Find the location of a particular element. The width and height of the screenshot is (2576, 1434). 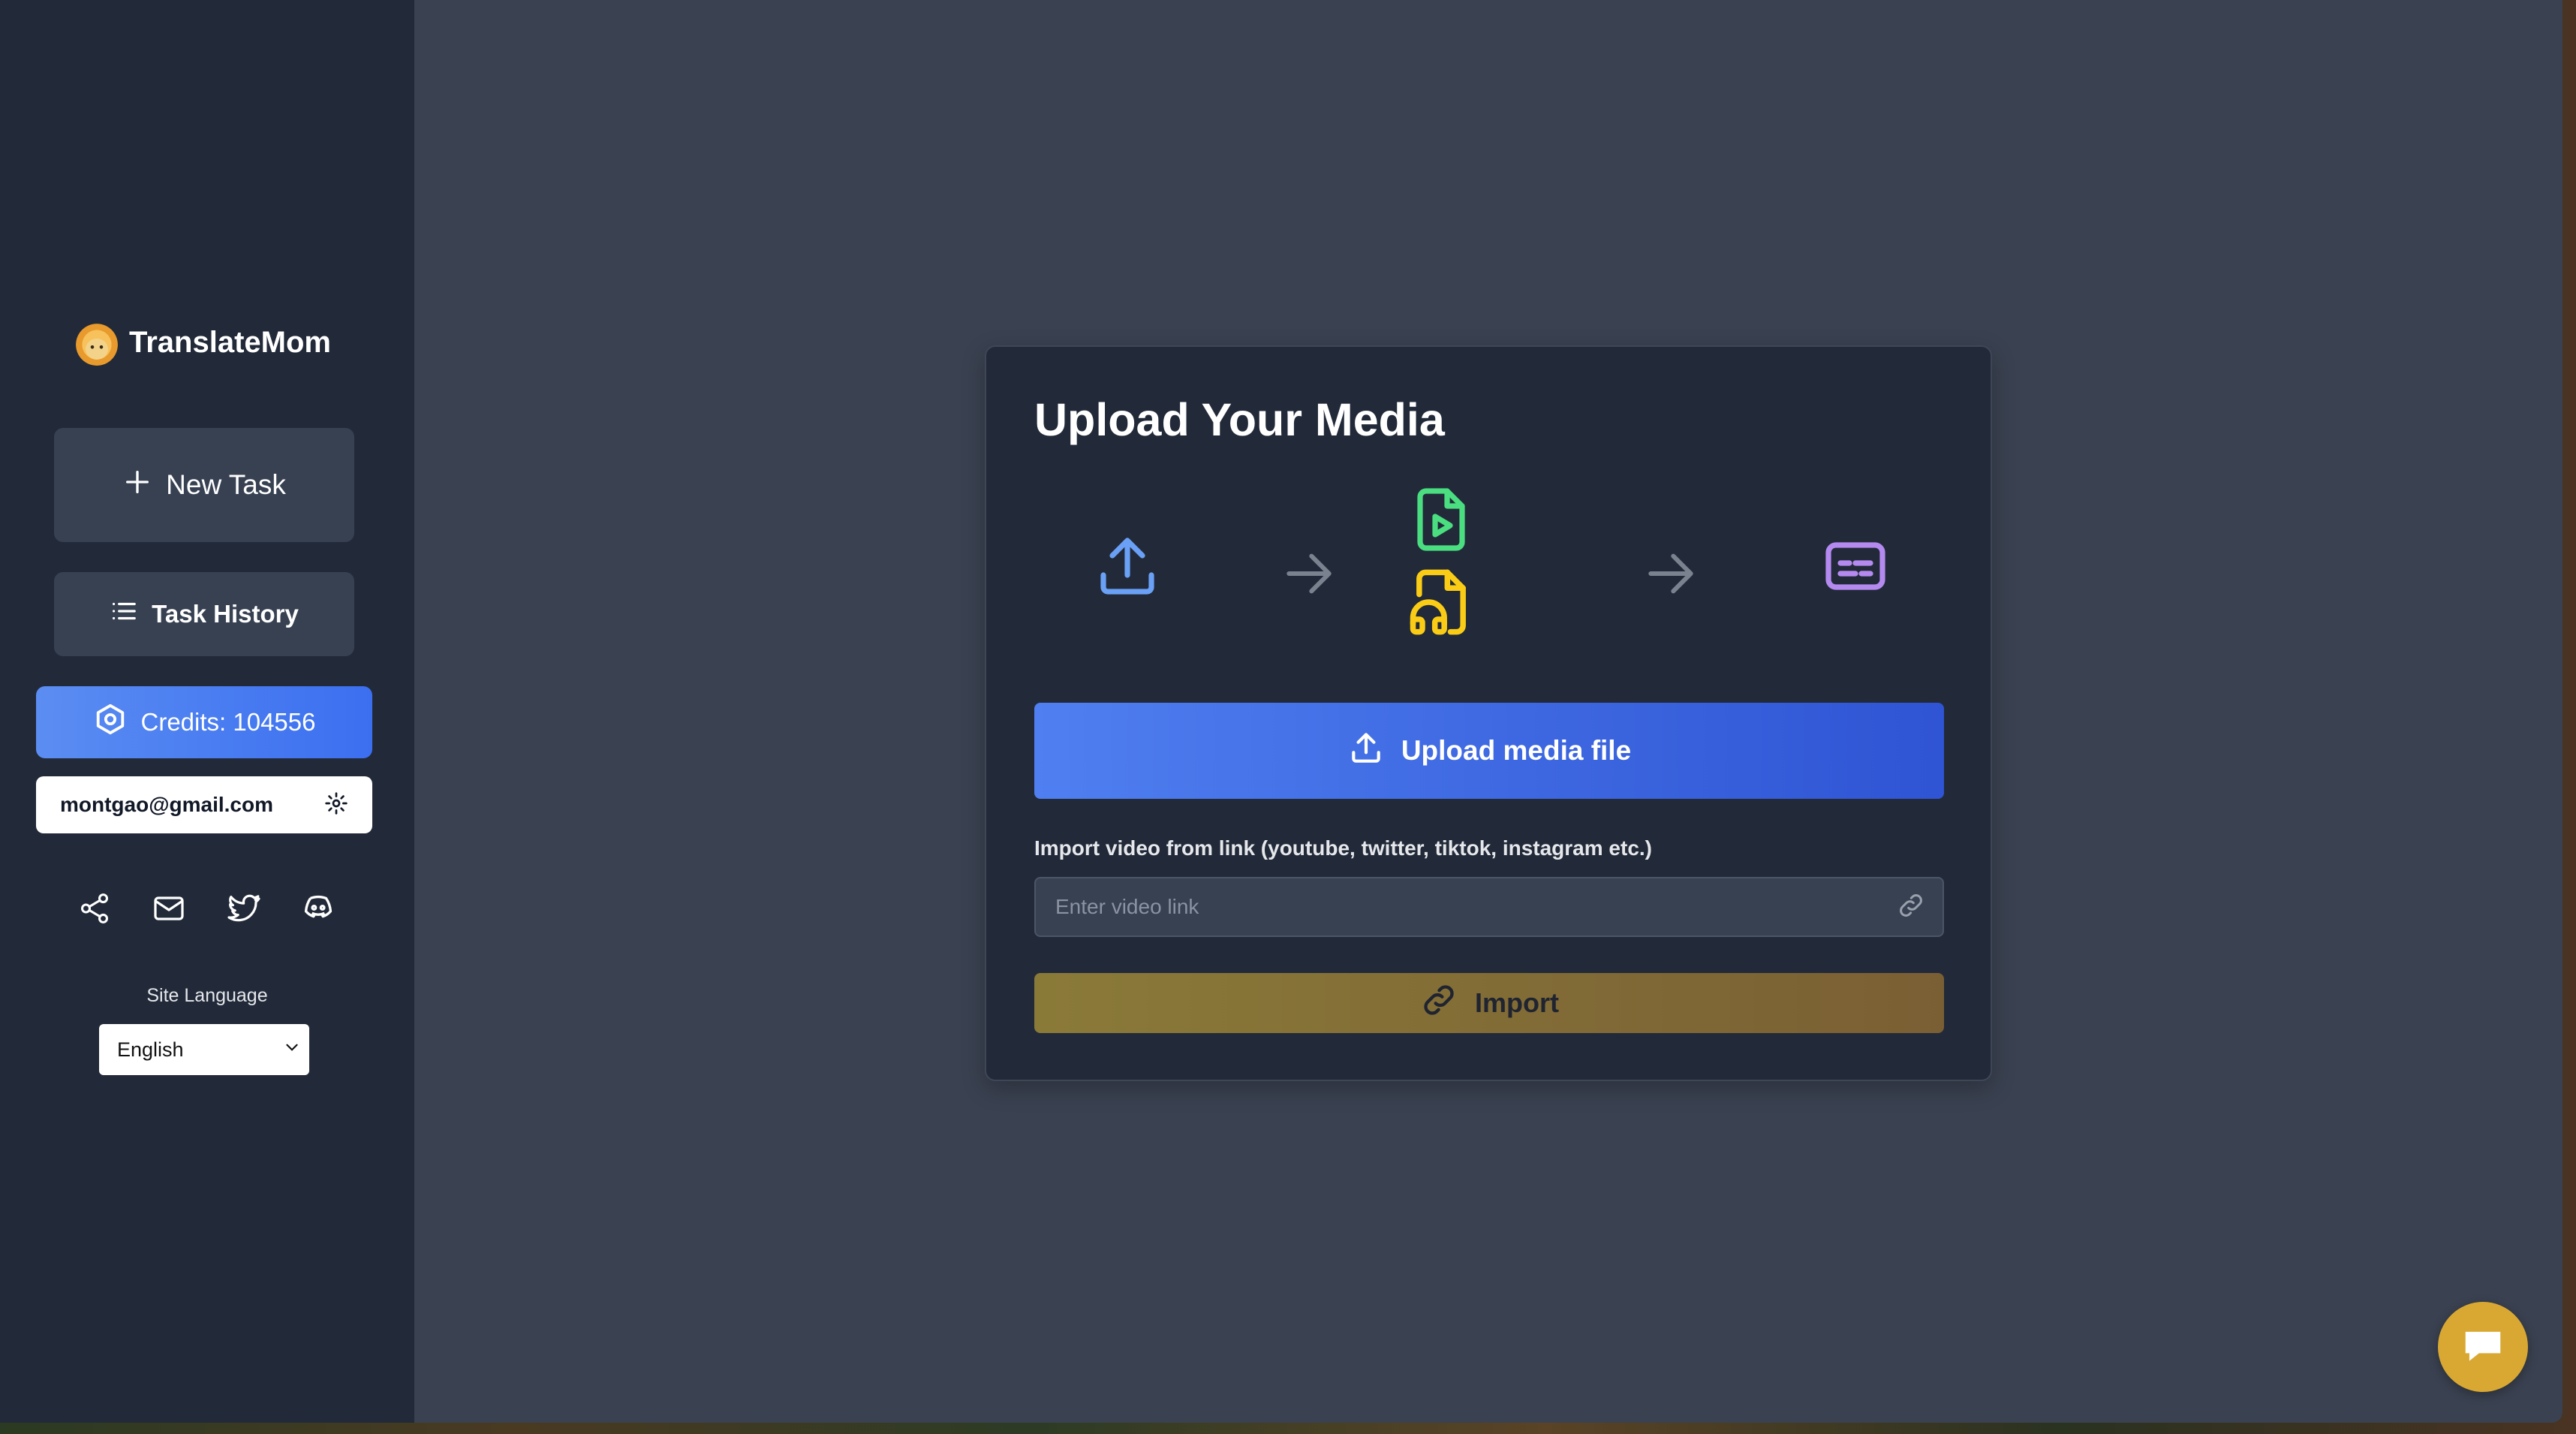

video-file-icon is located at coordinates (1441, 521).